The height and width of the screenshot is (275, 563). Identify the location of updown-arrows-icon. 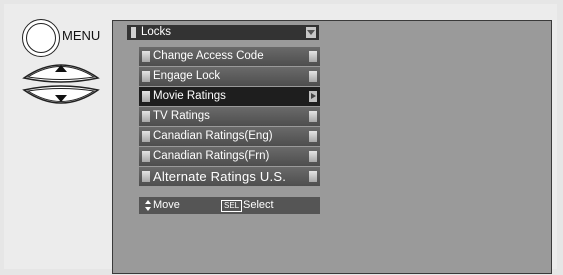
(148, 205).